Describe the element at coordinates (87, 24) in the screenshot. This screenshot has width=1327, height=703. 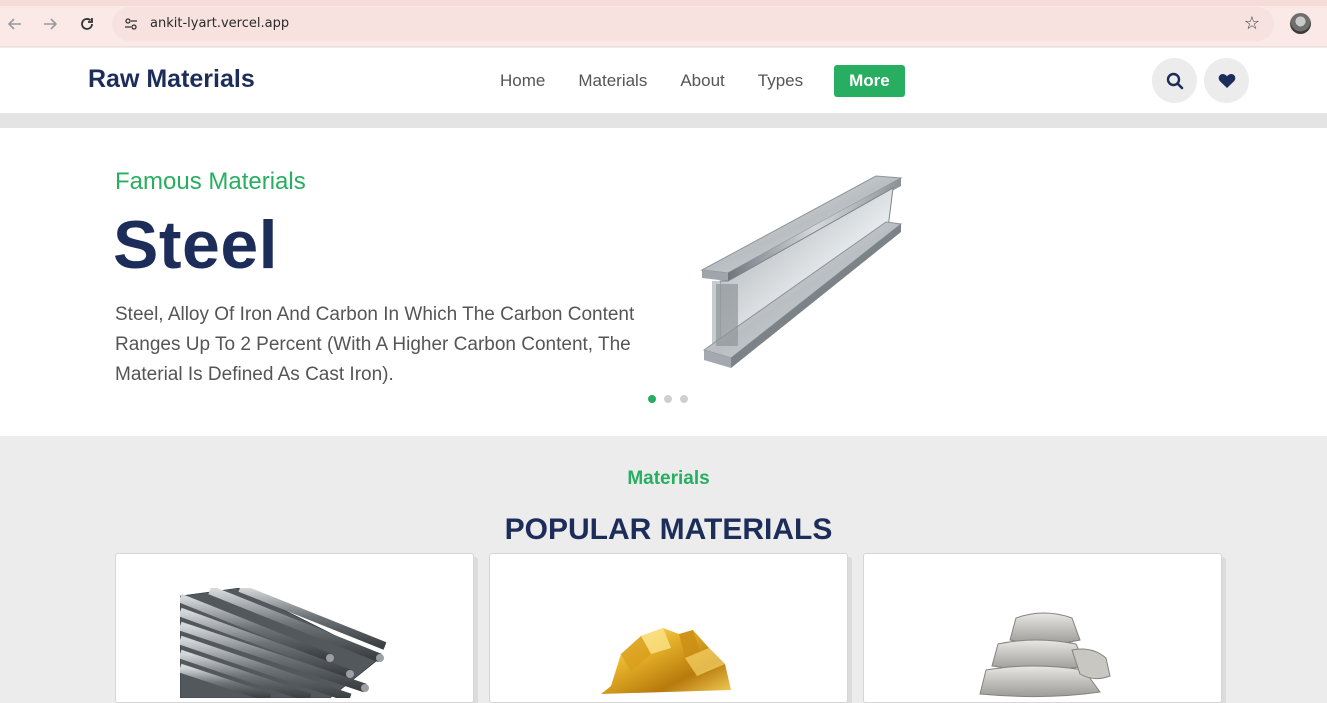
I see `reload-icon` at that location.